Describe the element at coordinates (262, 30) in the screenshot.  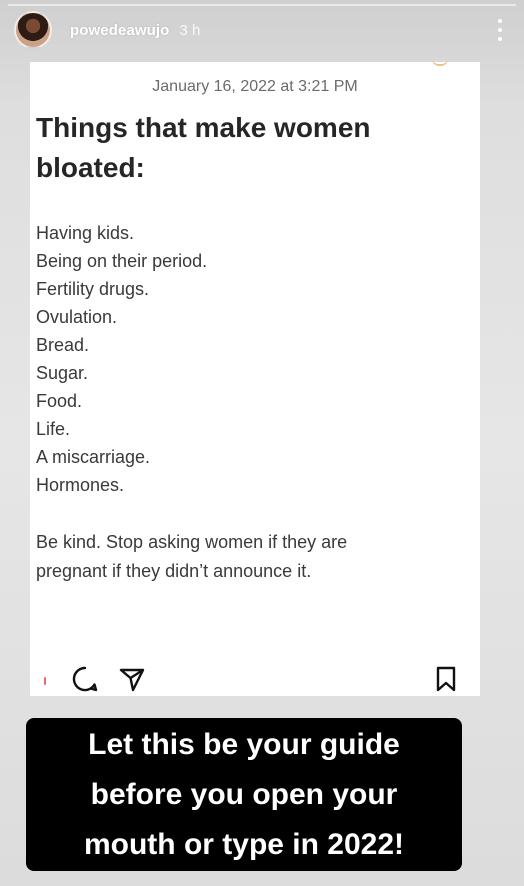
I see `story-header: powedeawujo 3 h` at that location.